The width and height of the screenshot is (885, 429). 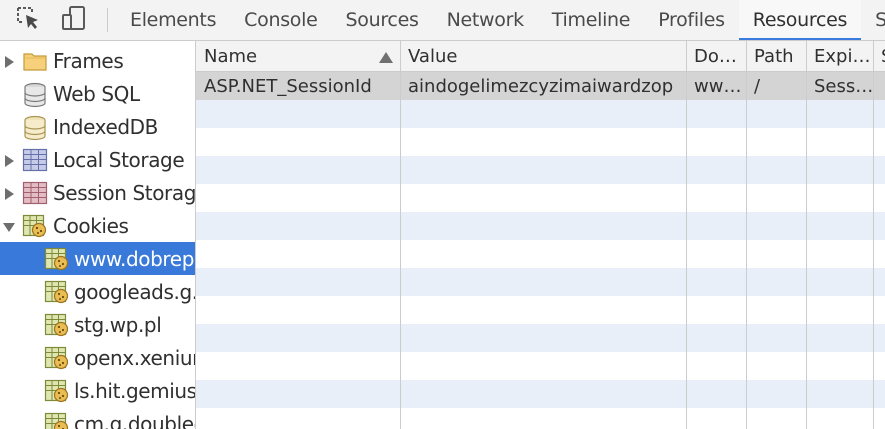 I want to click on tree-item-cookie-domain: cm.g.doublecl, so click(x=98, y=418).